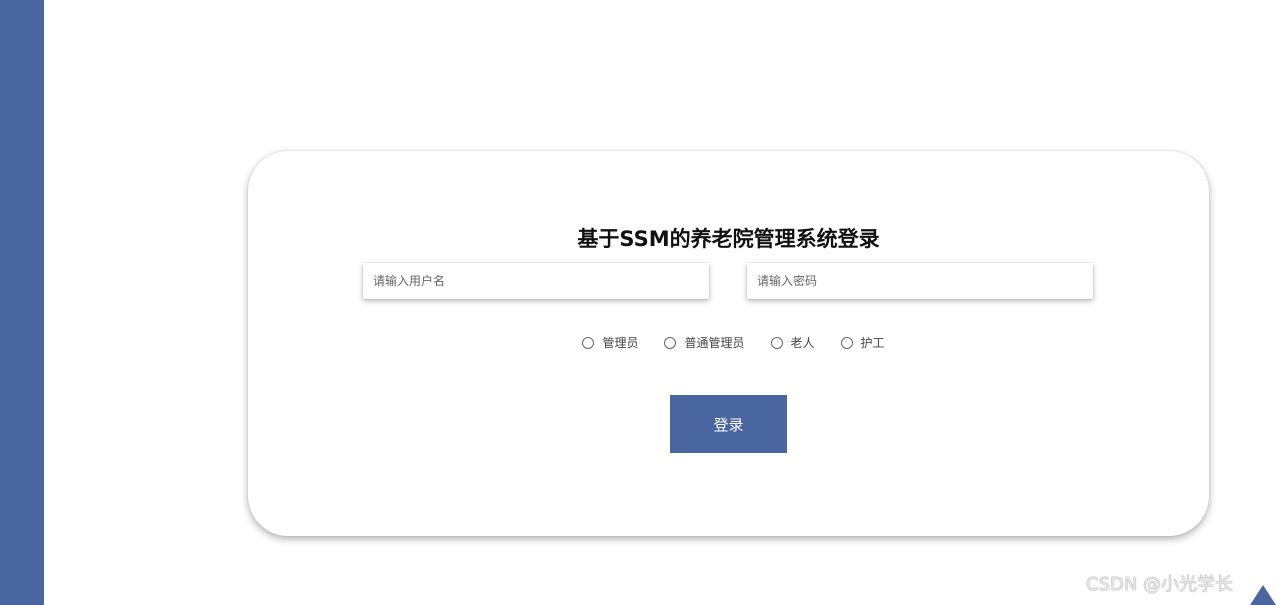 This screenshot has height=605, width=1277. I want to click on role-option-general-admin: 普通管理员, so click(704, 342).